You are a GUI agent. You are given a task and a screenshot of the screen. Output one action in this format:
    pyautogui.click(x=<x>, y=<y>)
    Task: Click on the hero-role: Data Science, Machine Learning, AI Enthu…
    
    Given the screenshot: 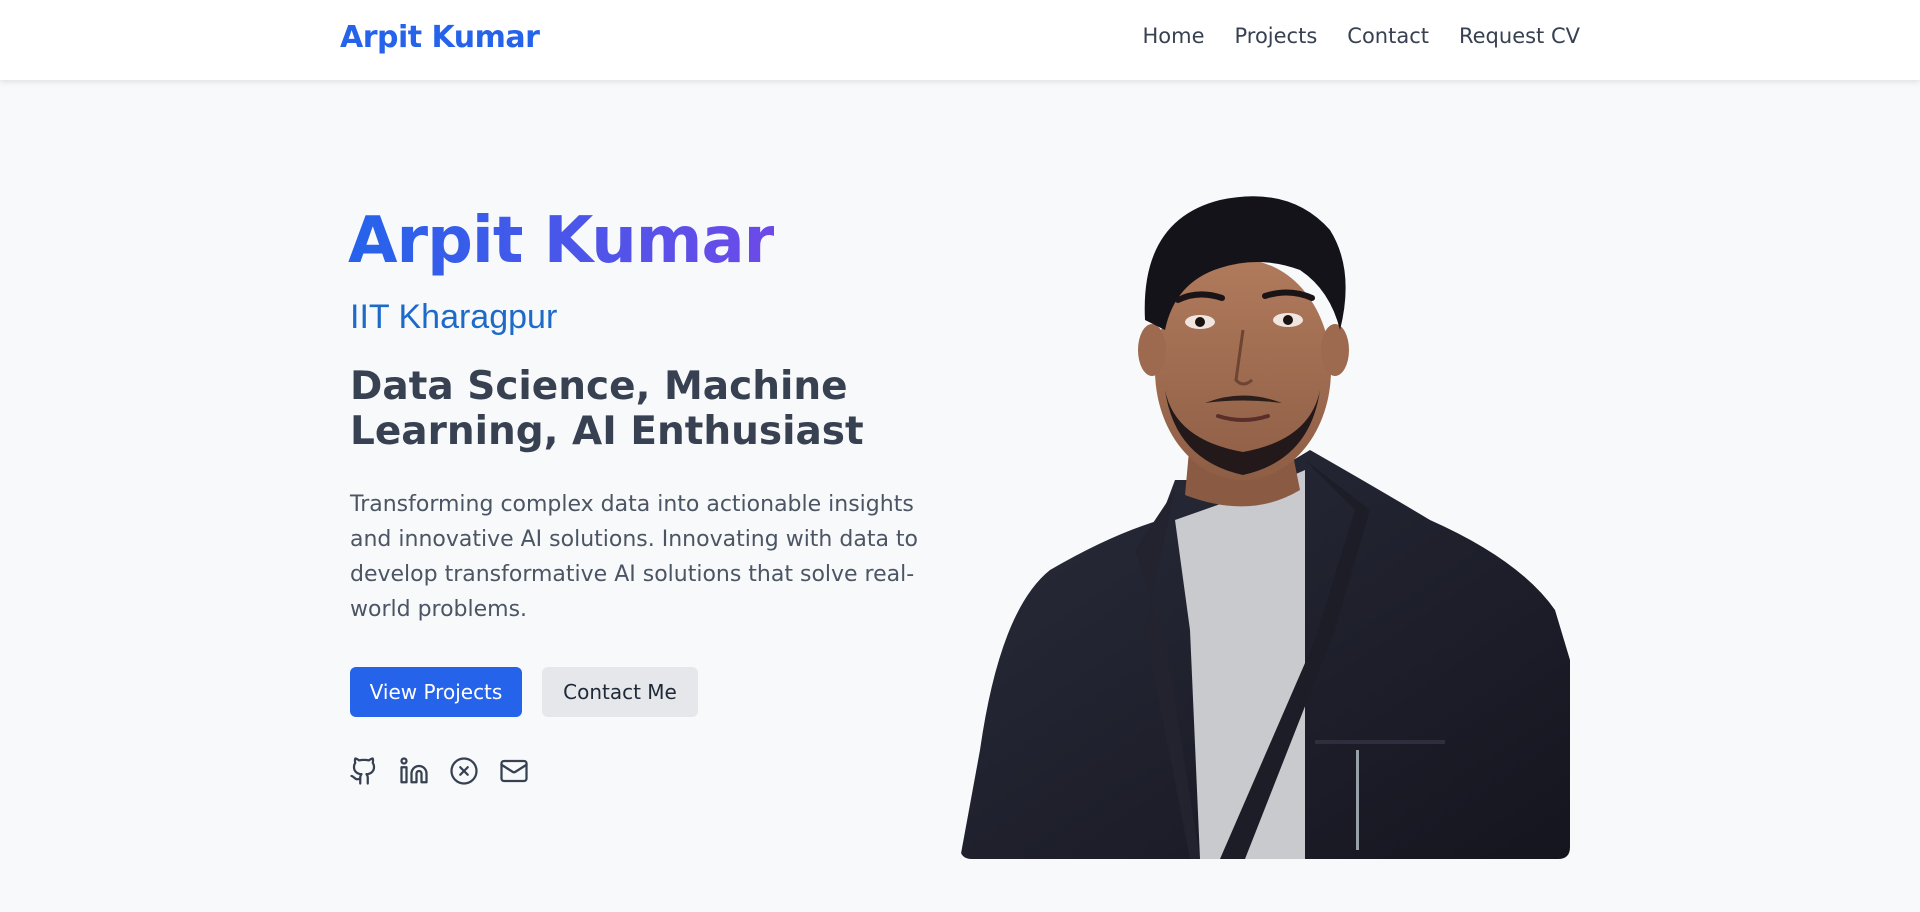 What is the action you would take?
    pyautogui.click(x=607, y=409)
    